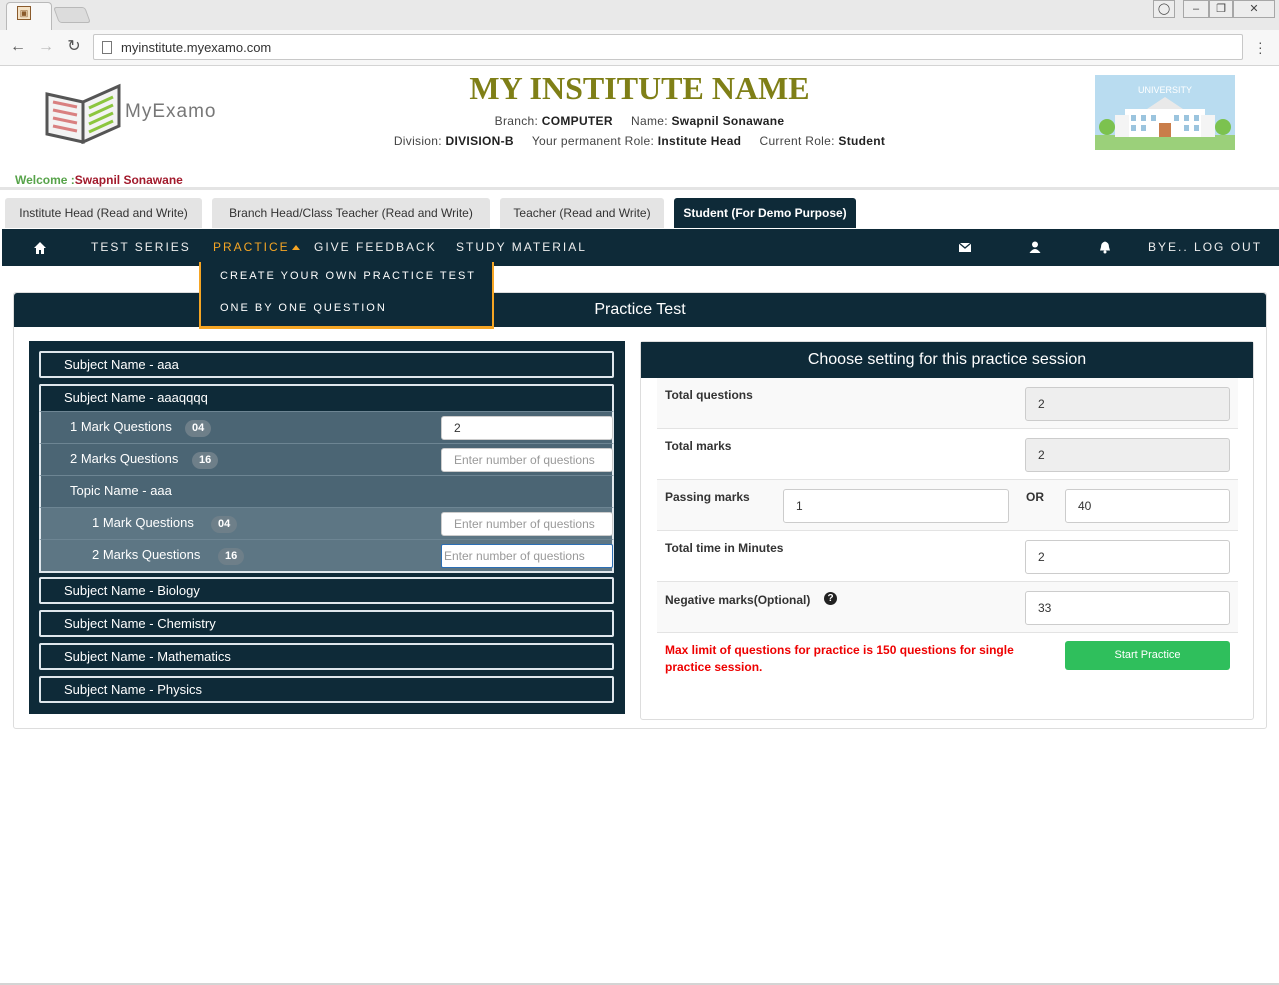 This screenshot has height=985, width=1279. What do you see at coordinates (582, 213) in the screenshot?
I see `role-tab-teacher: Teacher (Read and Write)` at bounding box center [582, 213].